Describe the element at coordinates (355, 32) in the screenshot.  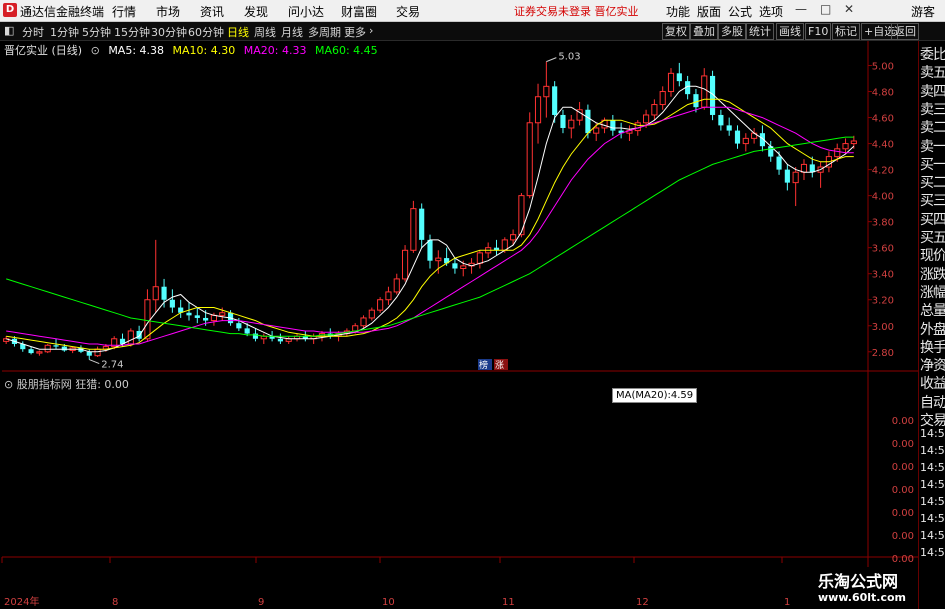
I see `period-more: 更多` at that location.